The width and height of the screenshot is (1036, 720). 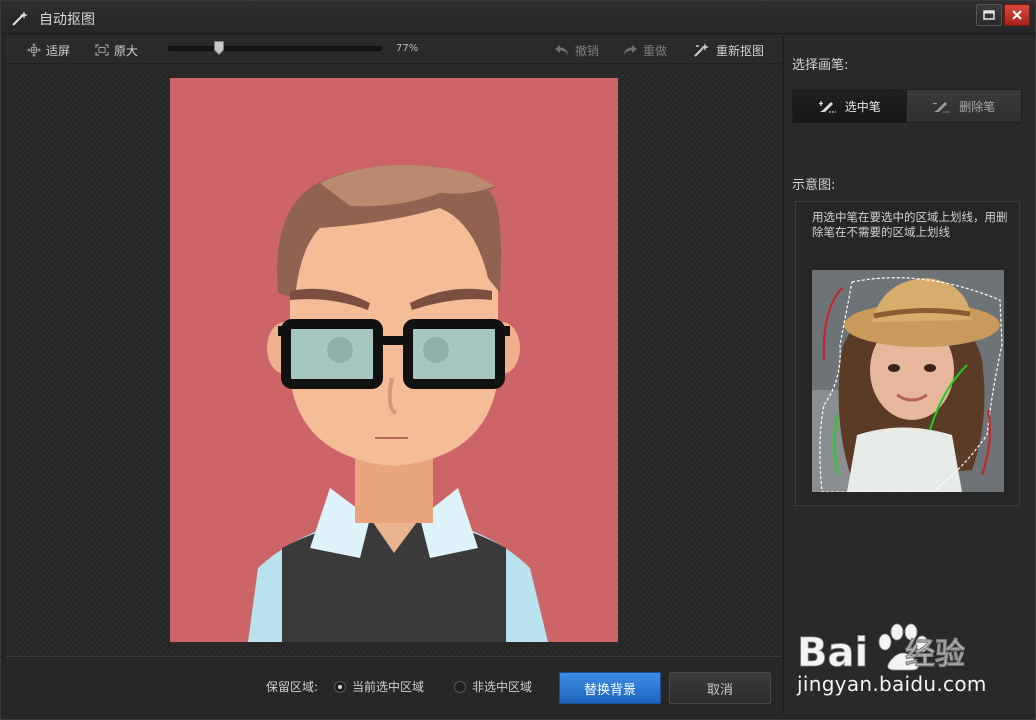 I want to click on demo-image, so click(x=908, y=381).